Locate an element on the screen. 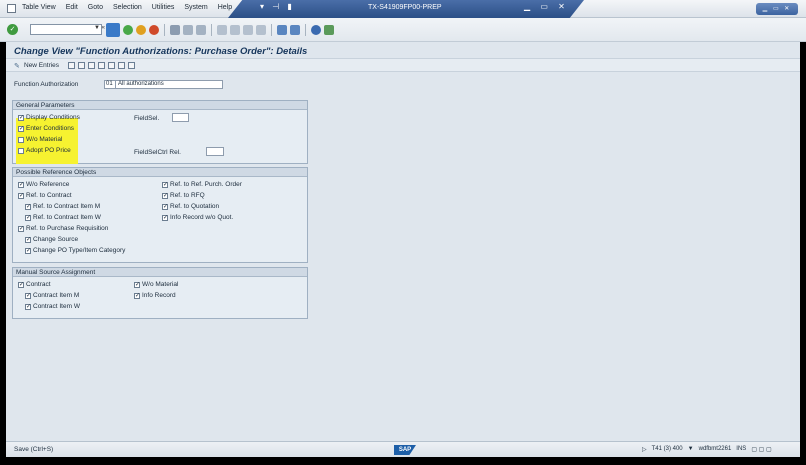  function-authorization-label: Function Authorization is located at coordinates (46, 84).